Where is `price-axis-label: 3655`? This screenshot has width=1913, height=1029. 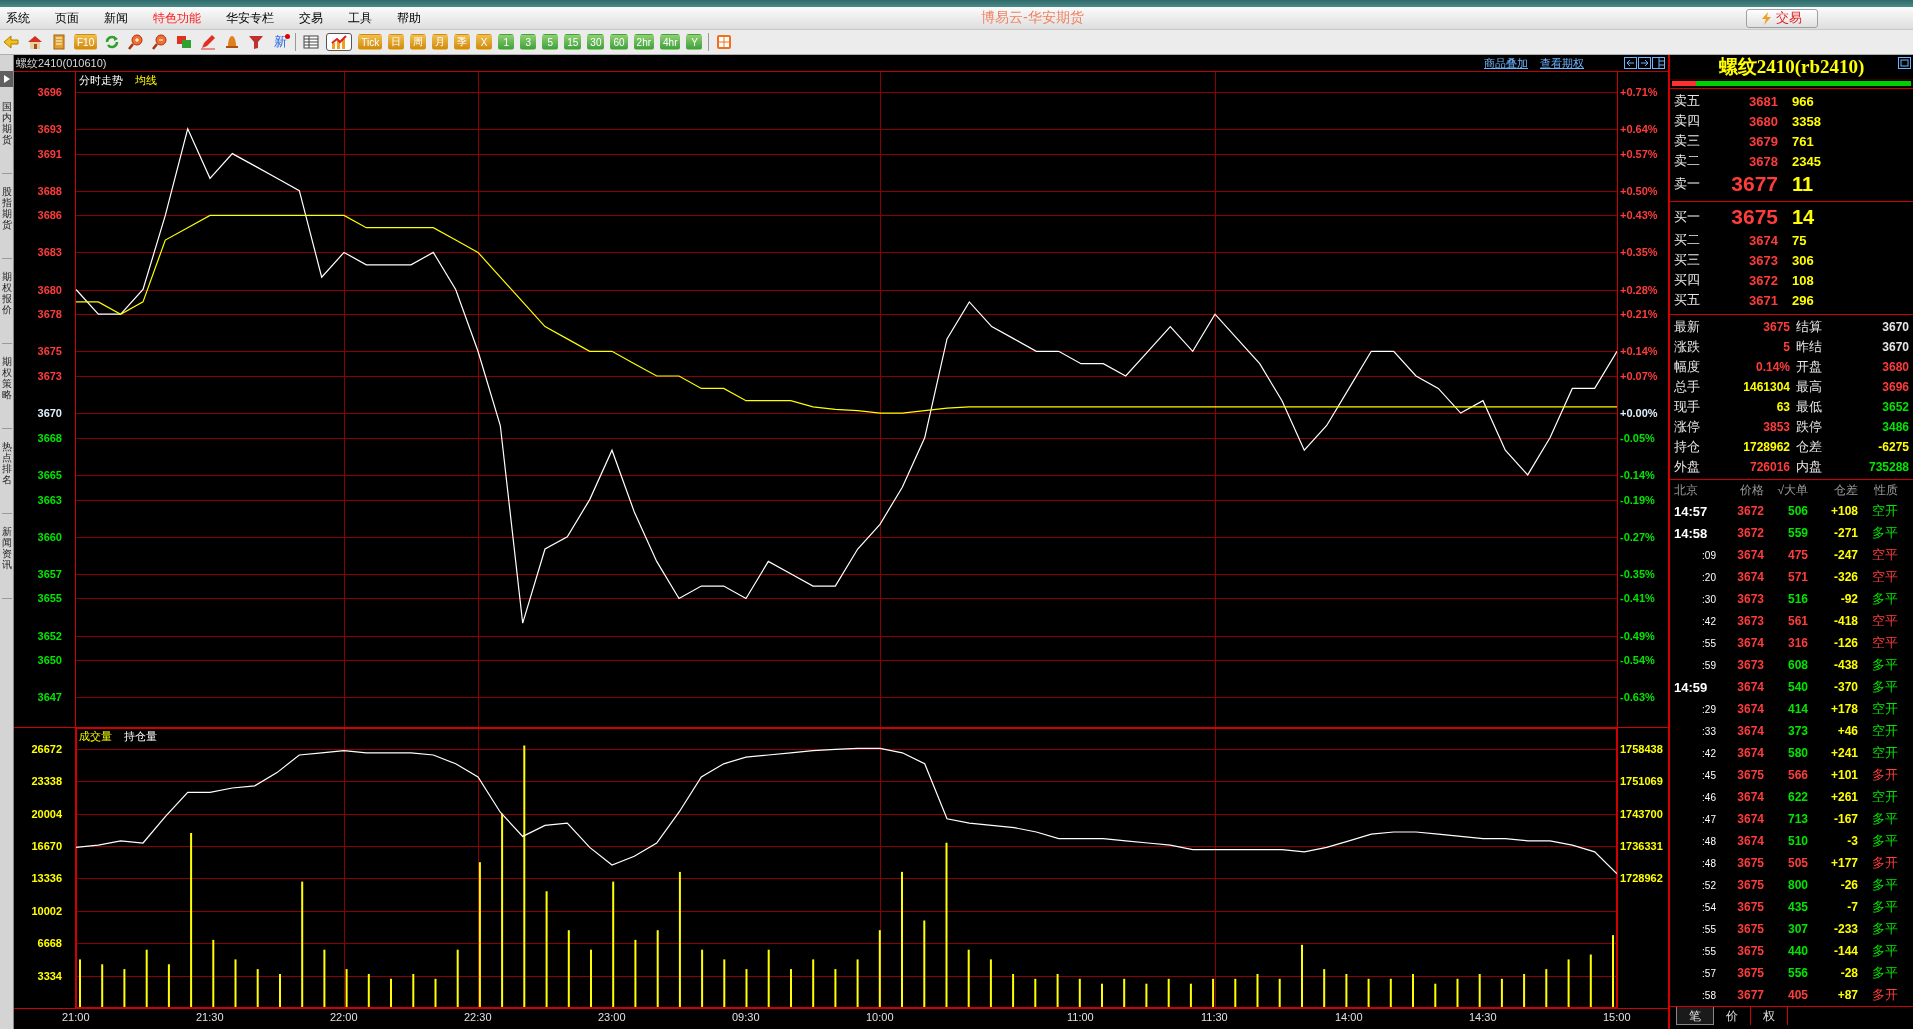 price-axis-label: 3655 is located at coordinates (49, 598).